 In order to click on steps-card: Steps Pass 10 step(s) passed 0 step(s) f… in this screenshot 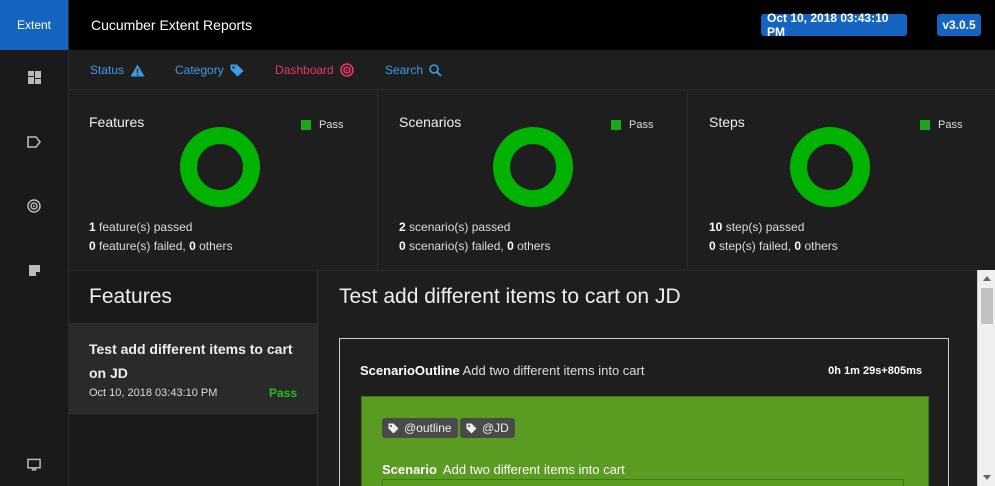, I will do `click(842, 180)`.